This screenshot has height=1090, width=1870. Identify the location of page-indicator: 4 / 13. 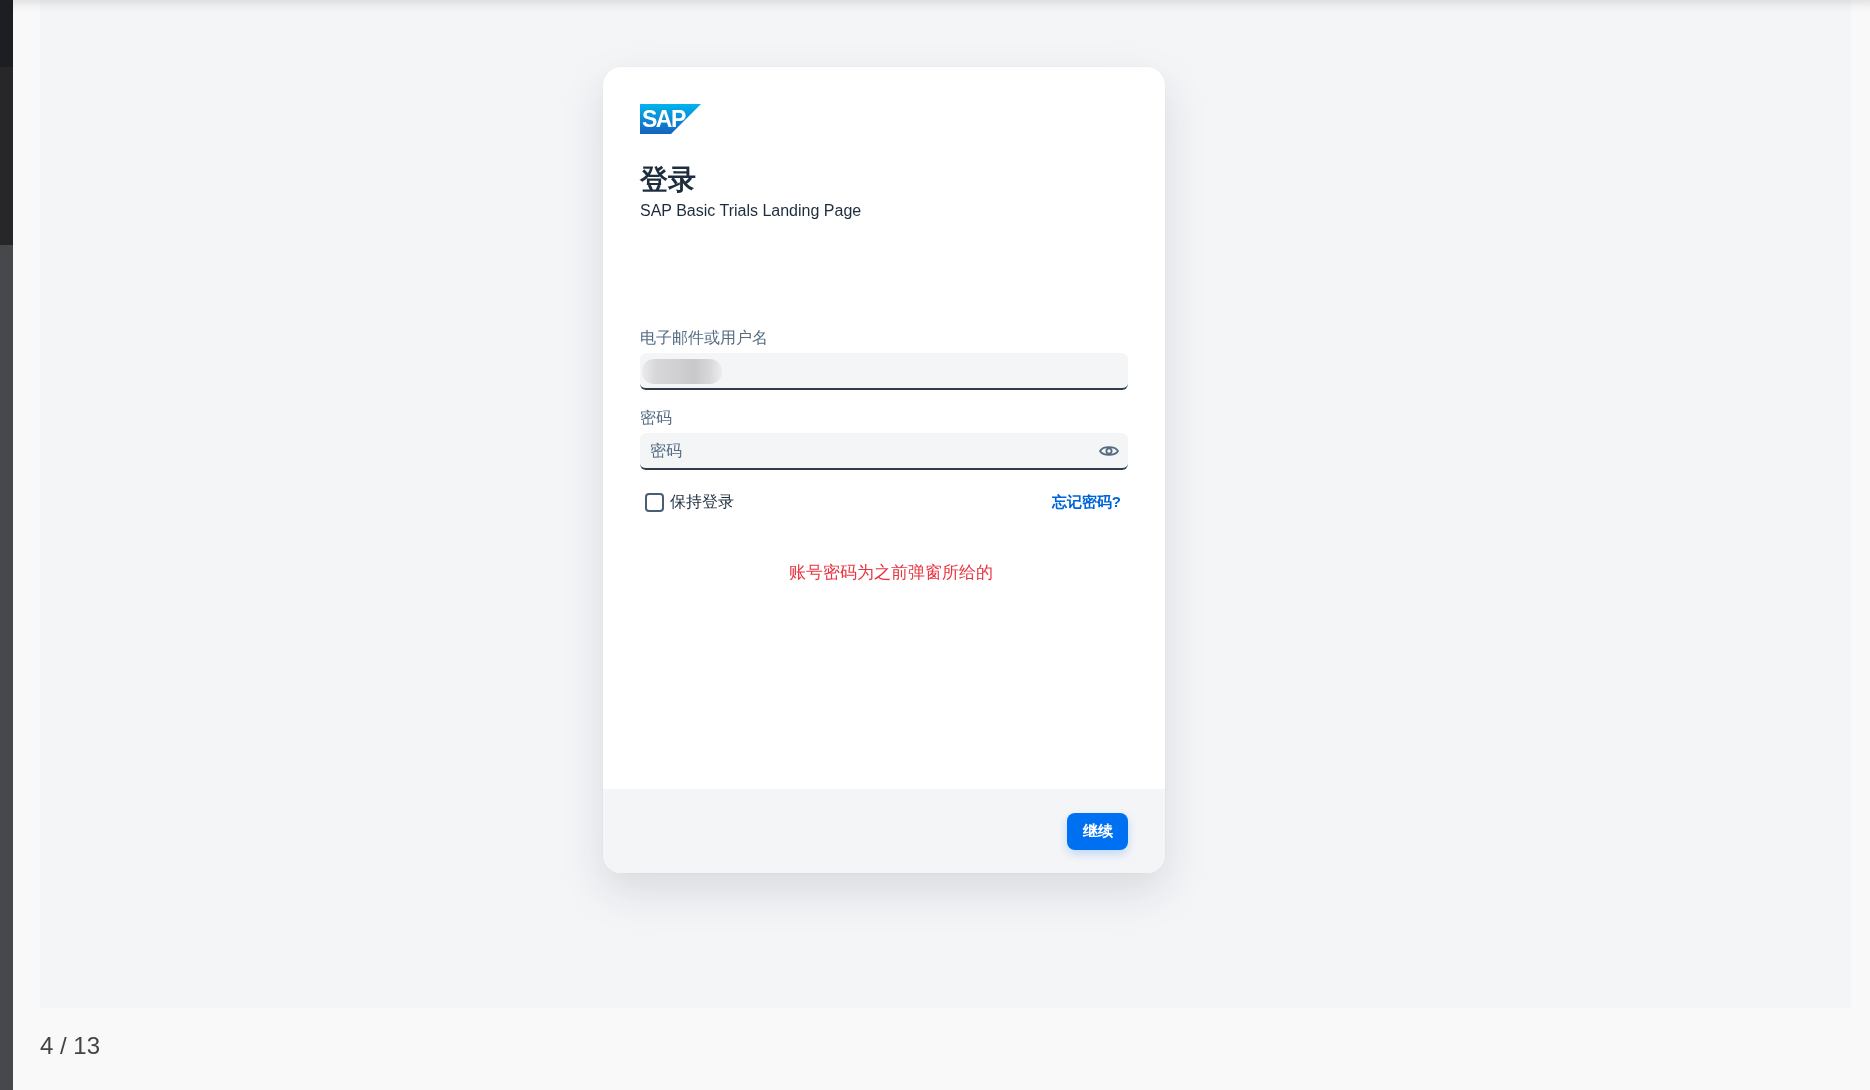
(70, 1046).